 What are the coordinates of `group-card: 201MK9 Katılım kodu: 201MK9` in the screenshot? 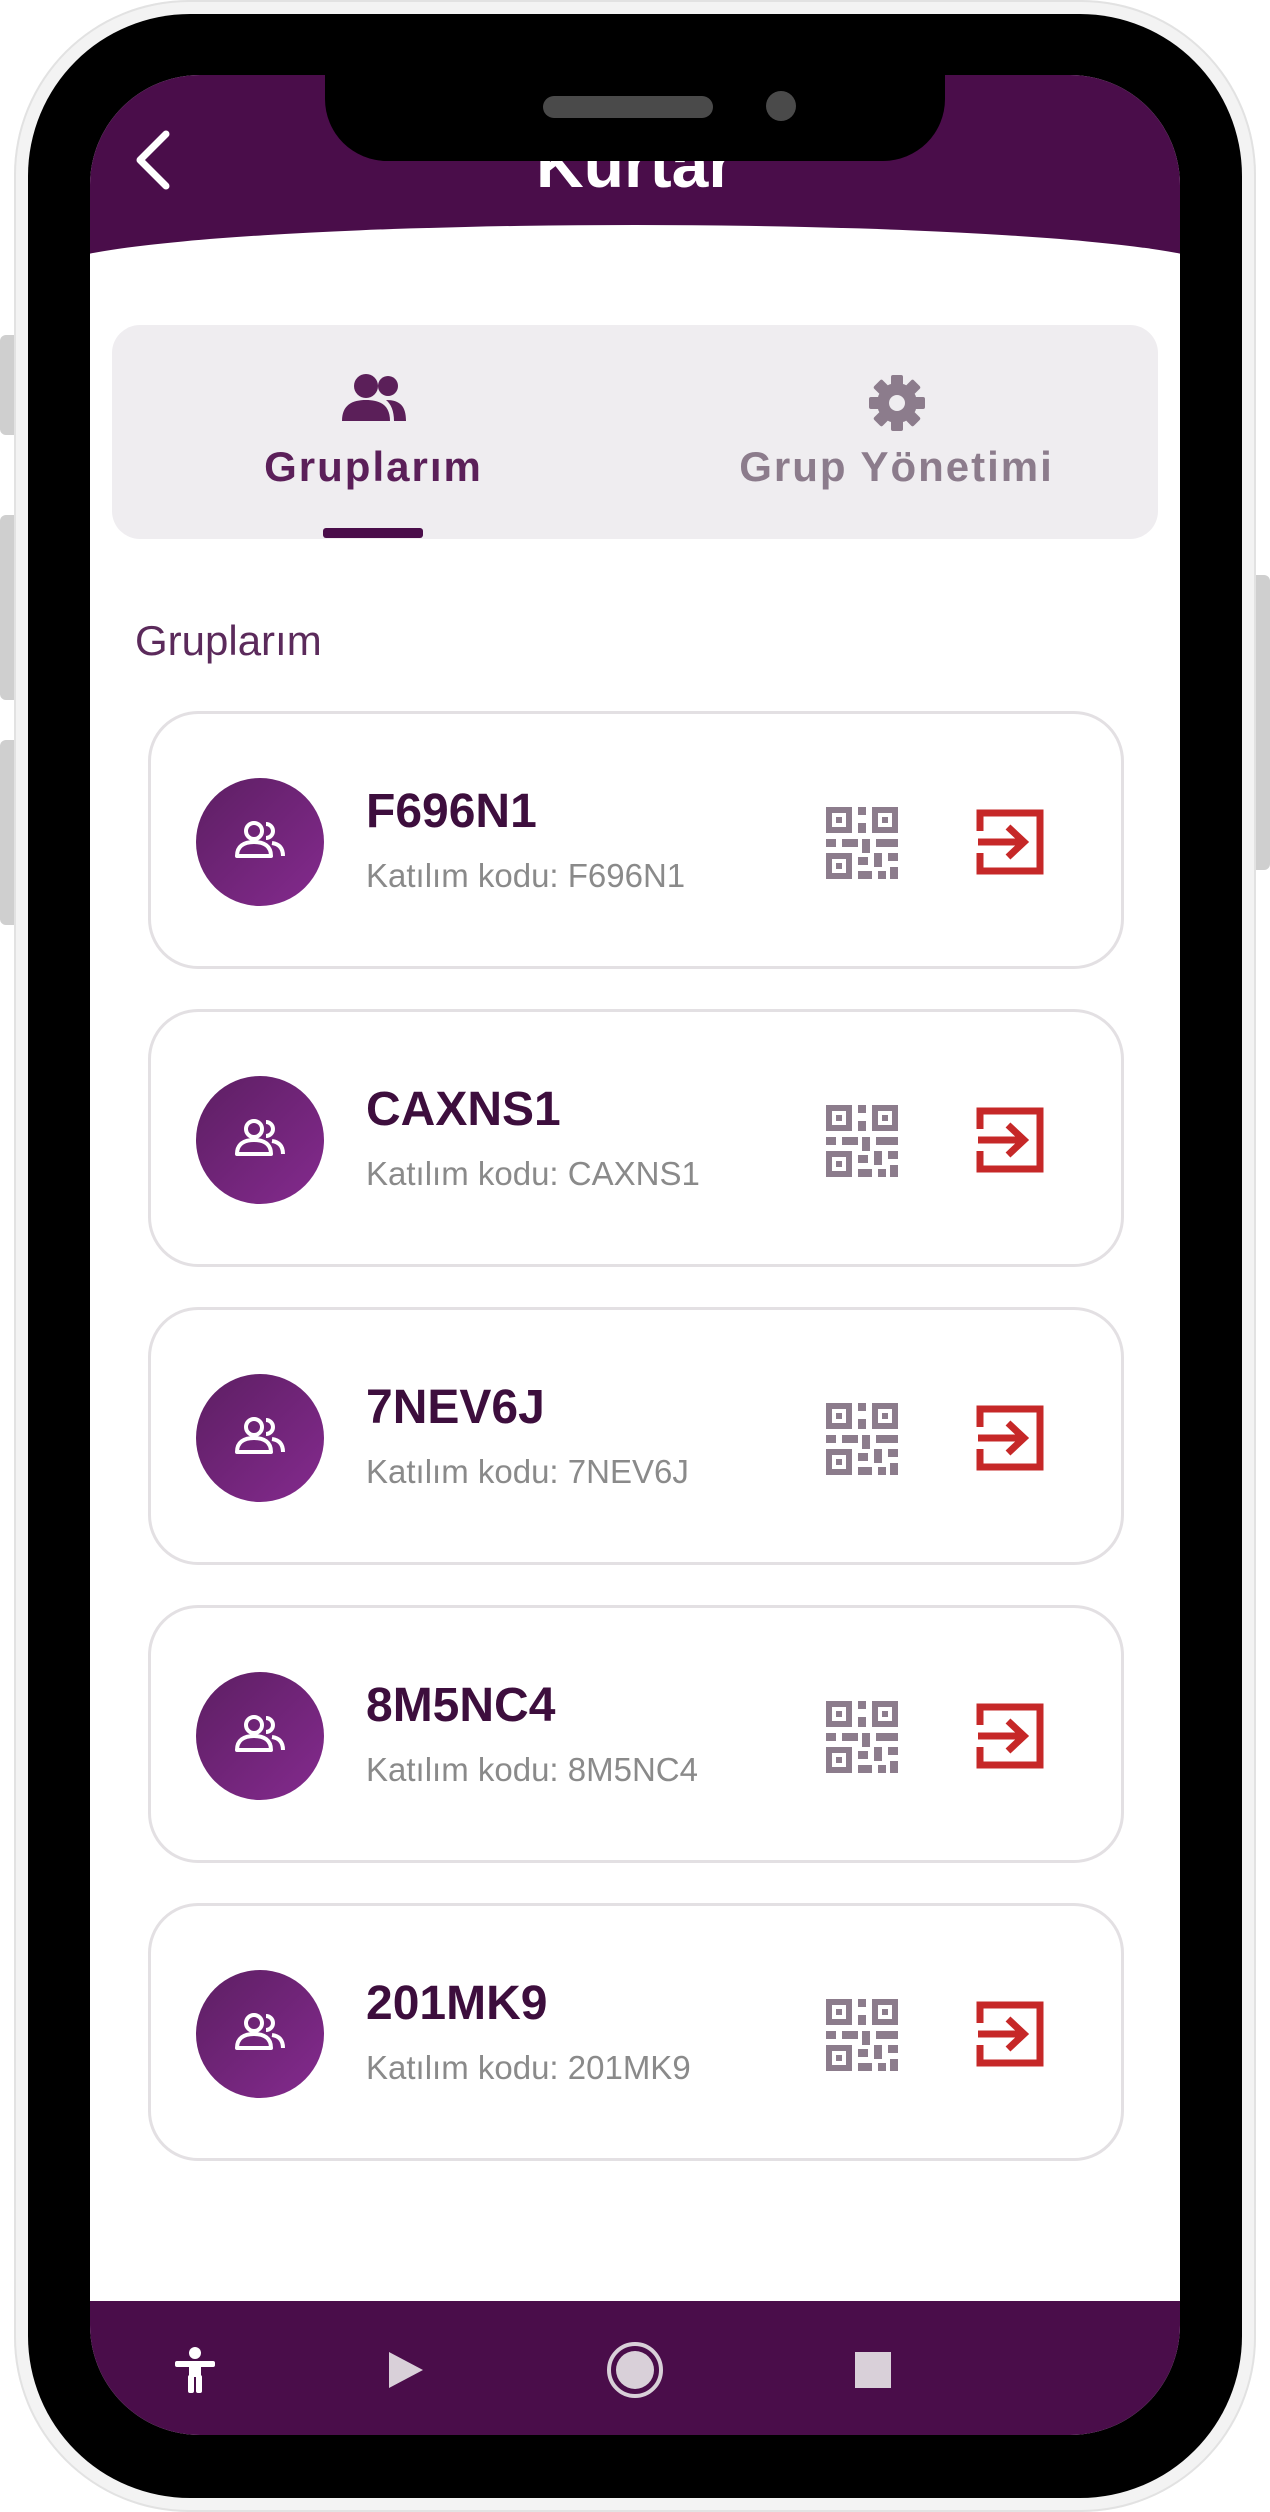 It's located at (636, 2032).